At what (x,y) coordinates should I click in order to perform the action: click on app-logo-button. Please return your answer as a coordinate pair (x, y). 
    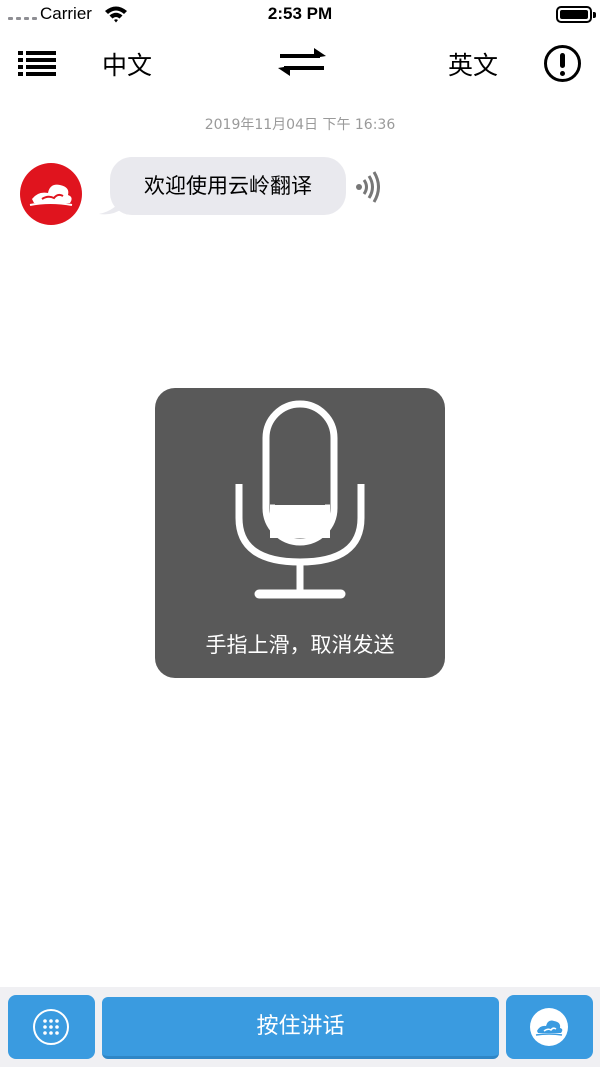
    Looking at the image, I should click on (549, 1027).